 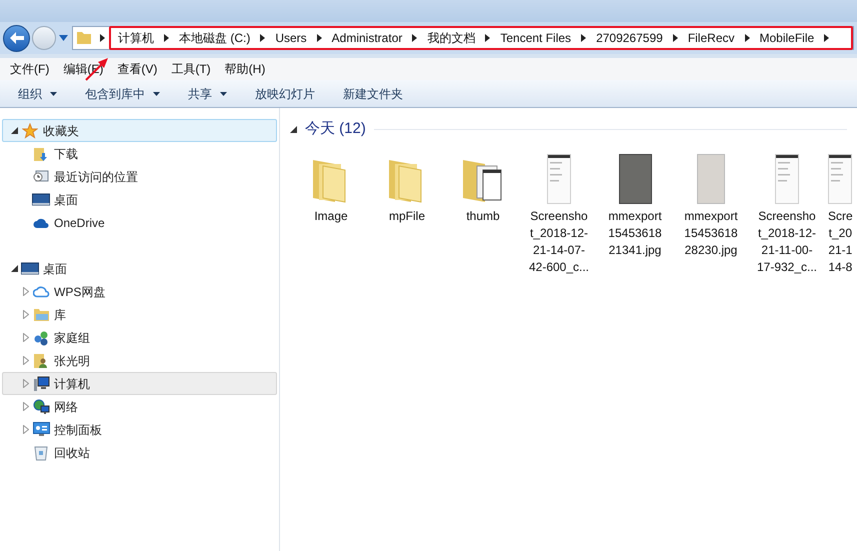 I want to click on download-folder-icon, so click(x=41, y=154).